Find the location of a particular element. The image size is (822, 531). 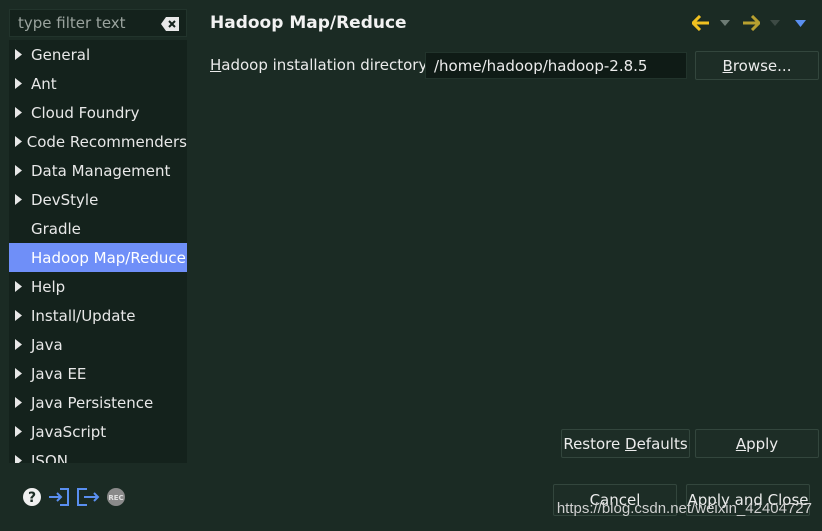

forward-arrow-icon is located at coordinates (751, 23).